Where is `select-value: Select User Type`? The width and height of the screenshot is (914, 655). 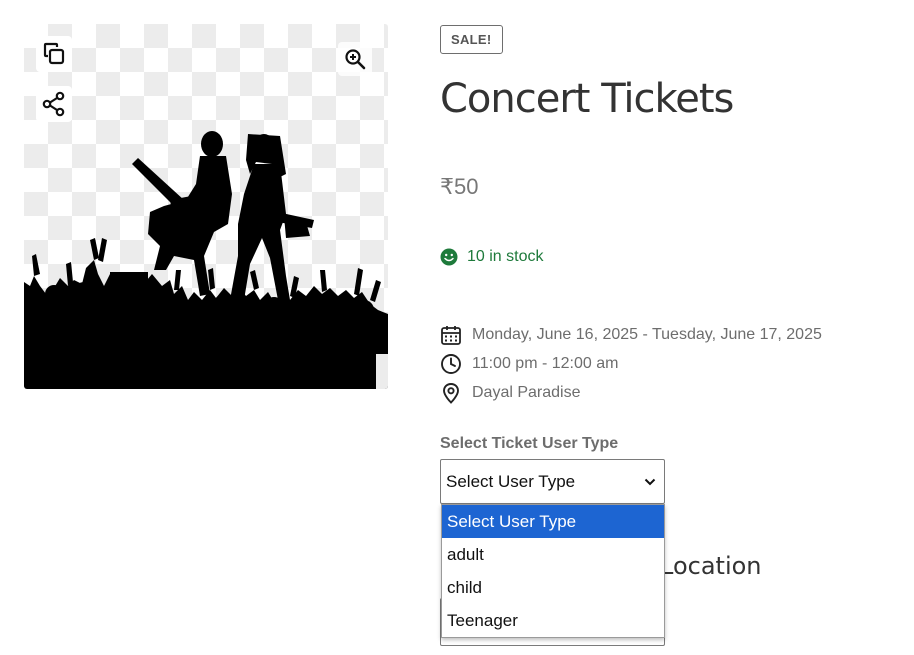 select-value: Select User Type is located at coordinates (511, 481).